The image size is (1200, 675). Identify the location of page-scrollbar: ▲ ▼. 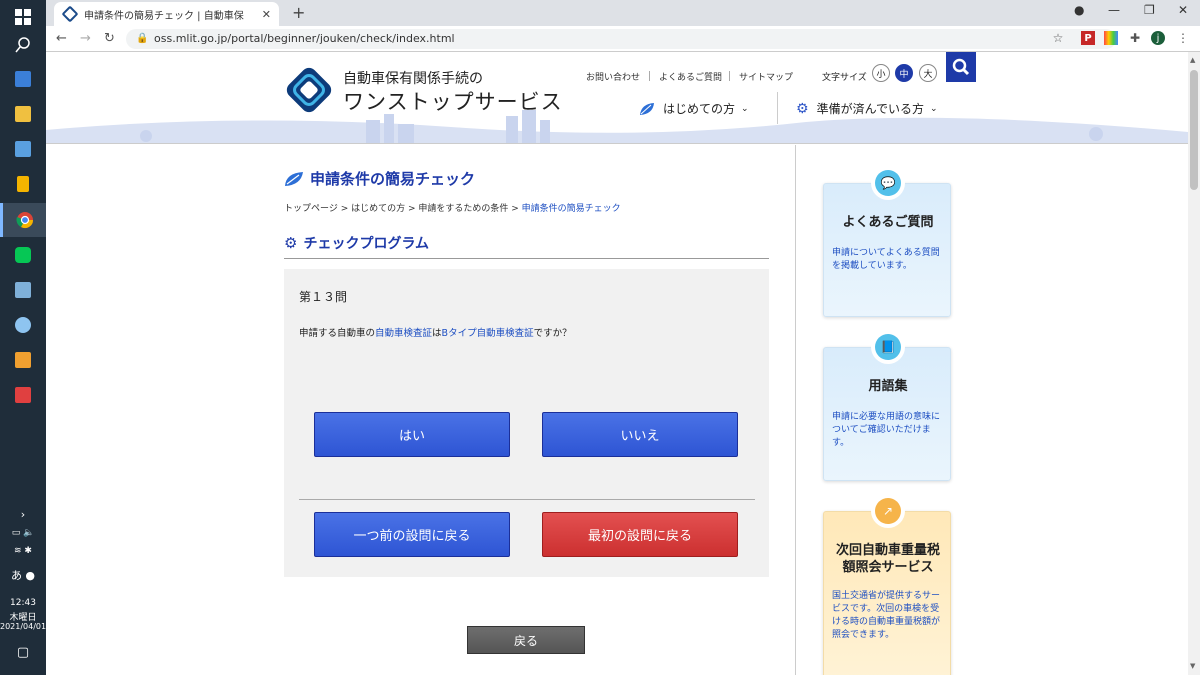
(1194, 363).